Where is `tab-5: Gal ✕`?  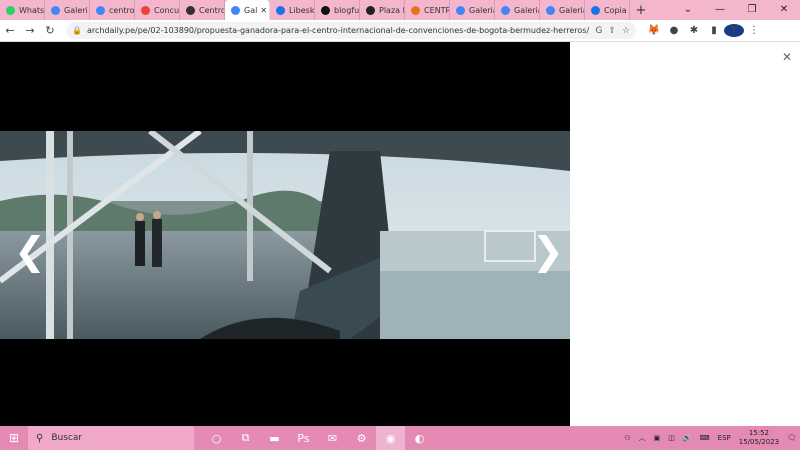
tab-5: Gal ✕ is located at coordinates (247, 10).